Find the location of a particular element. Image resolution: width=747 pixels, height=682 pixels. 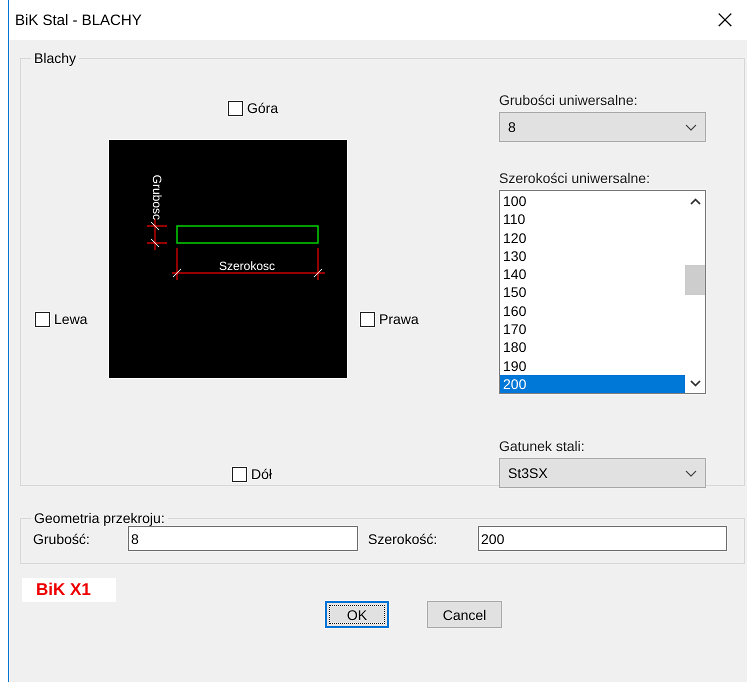

thickness-dropdown: 8 is located at coordinates (602, 127).